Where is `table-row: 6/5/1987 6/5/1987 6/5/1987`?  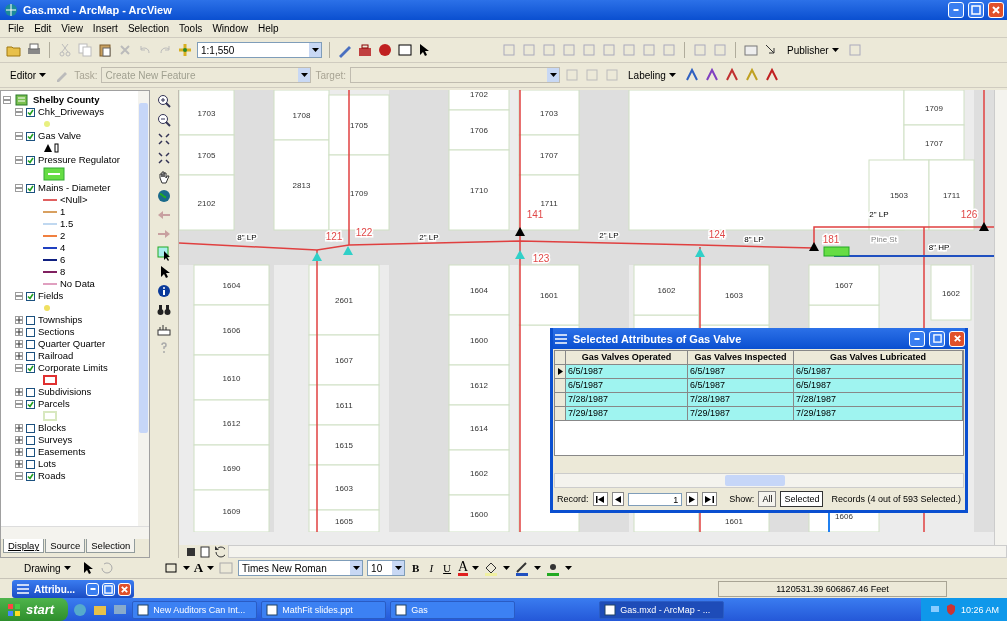
table-row: 6/5/1987 6/5/1987 6/5/1987 is located at coordinates (759, 386).